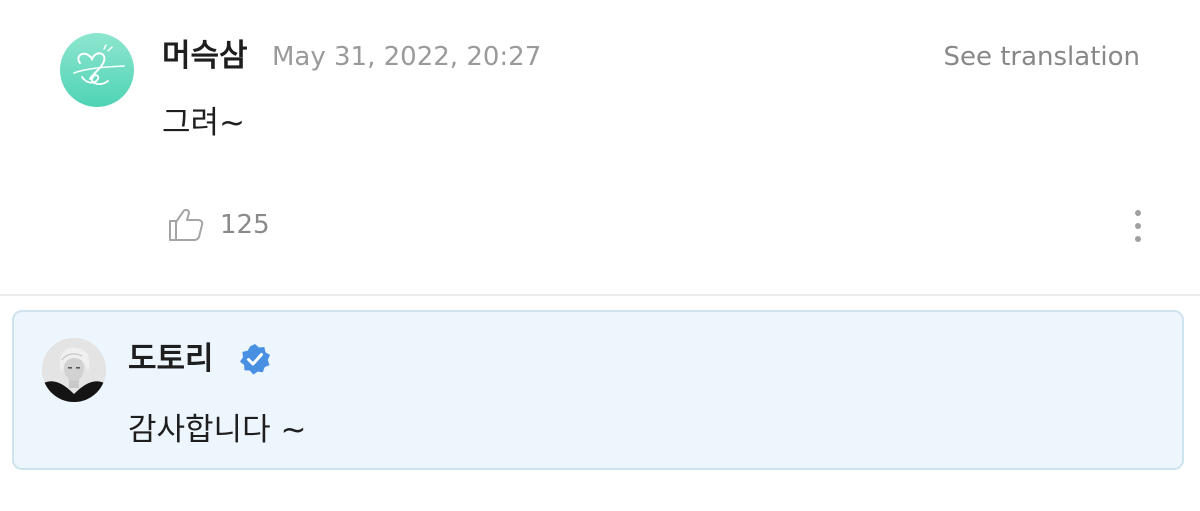 The height and width of the screenshot is (511, 1200). What do you see at coordinates (171, 359) in the screenshot?
I see `artist-username: 도토리` at bounding box center [171, 359].